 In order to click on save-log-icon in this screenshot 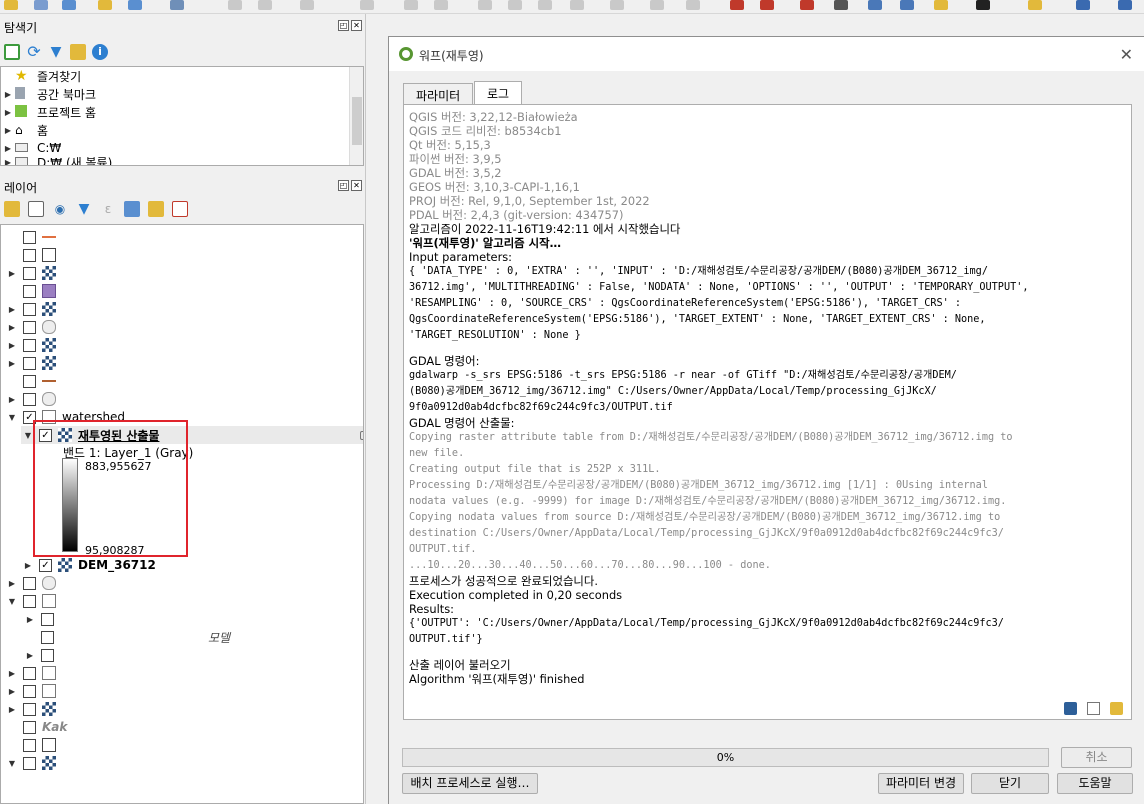, I will do `click(1070, 708)`.